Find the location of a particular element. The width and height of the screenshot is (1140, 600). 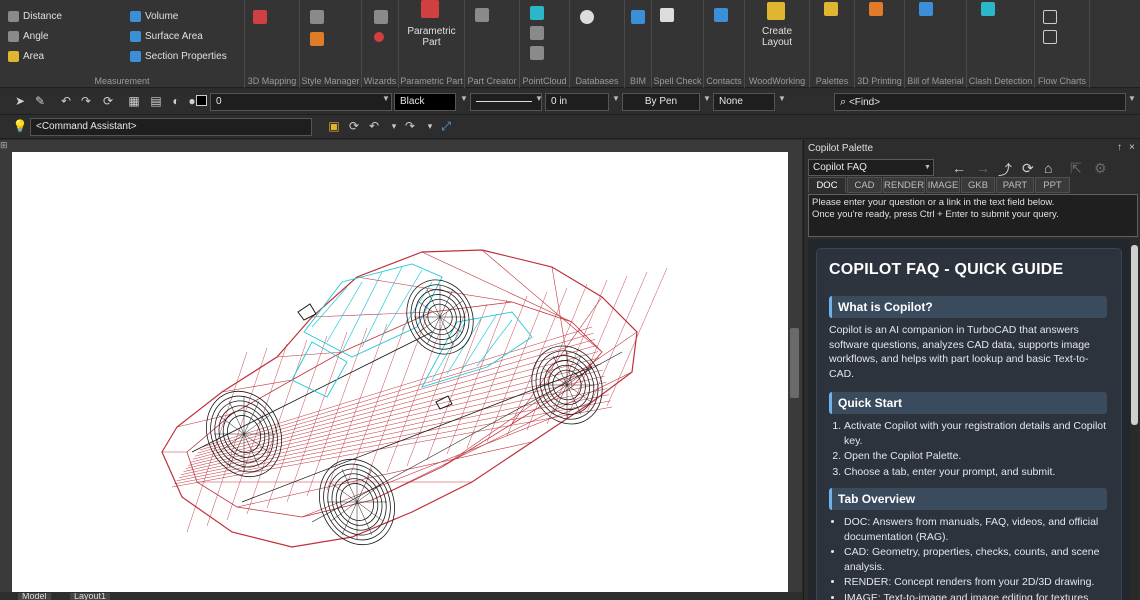

undo-icon: ↶ is located at coordinates (66, 101).